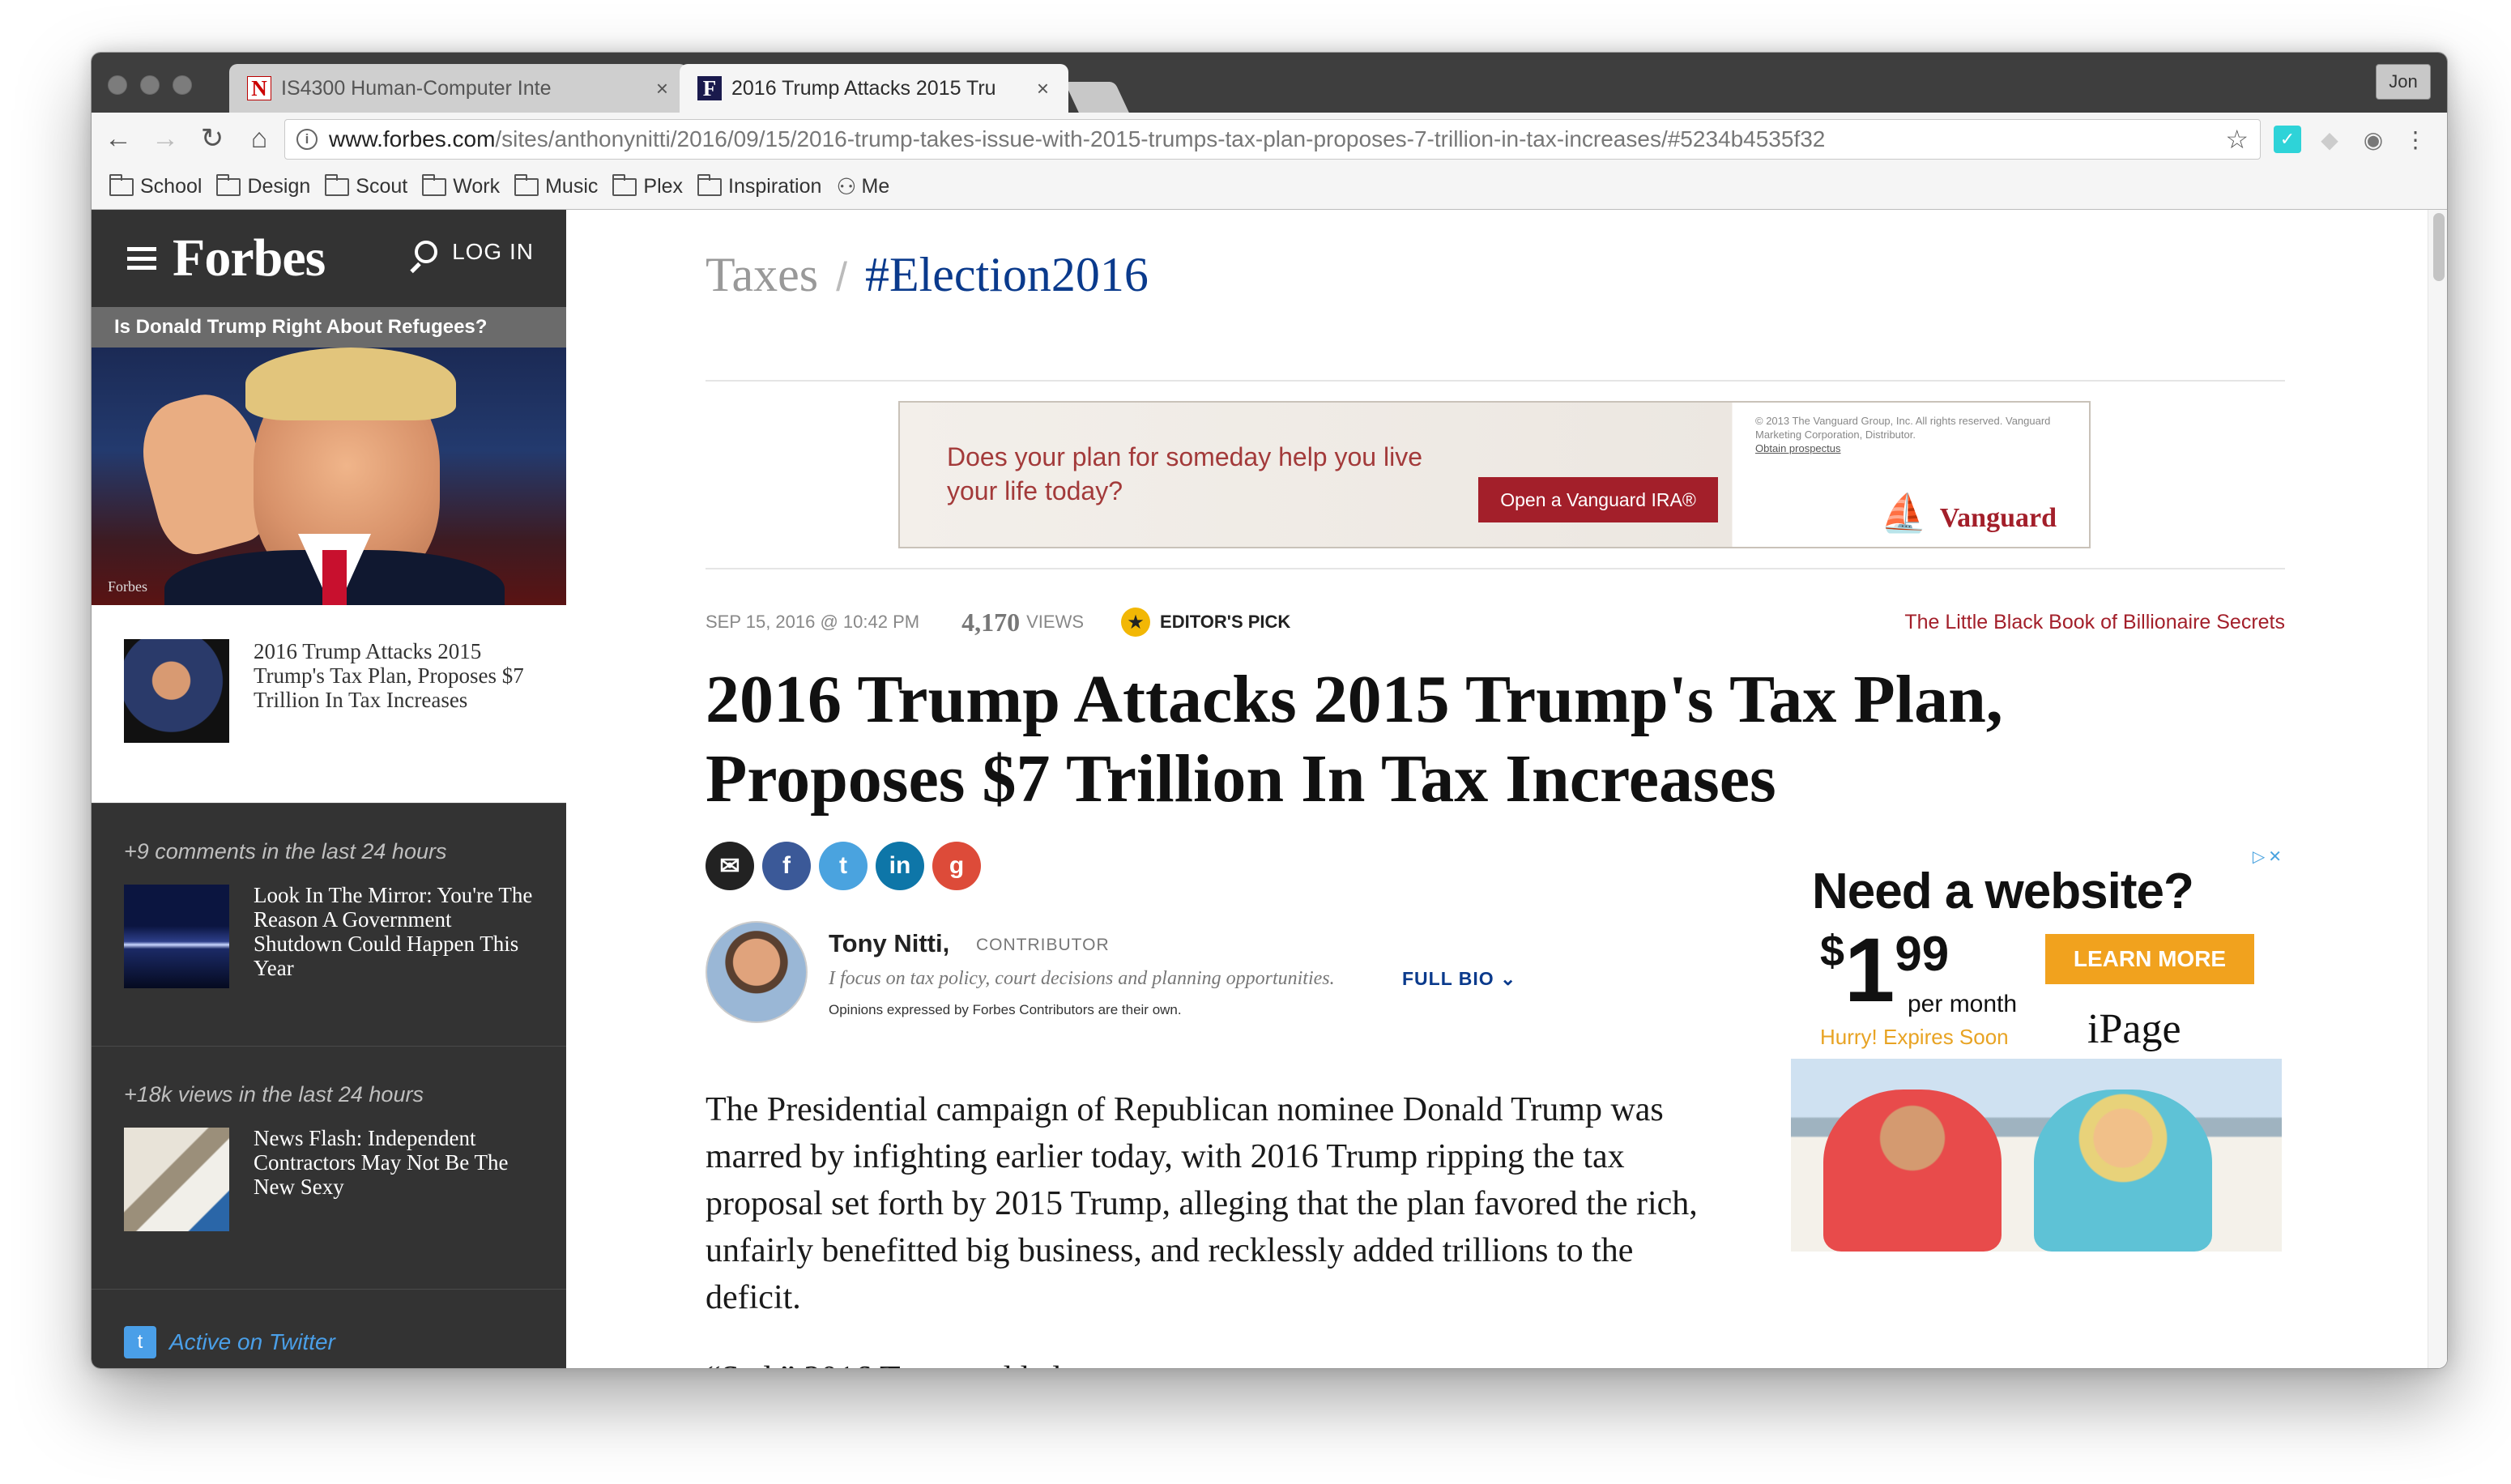  I want to click on views-label: VIEWS, so click(1055, 622).